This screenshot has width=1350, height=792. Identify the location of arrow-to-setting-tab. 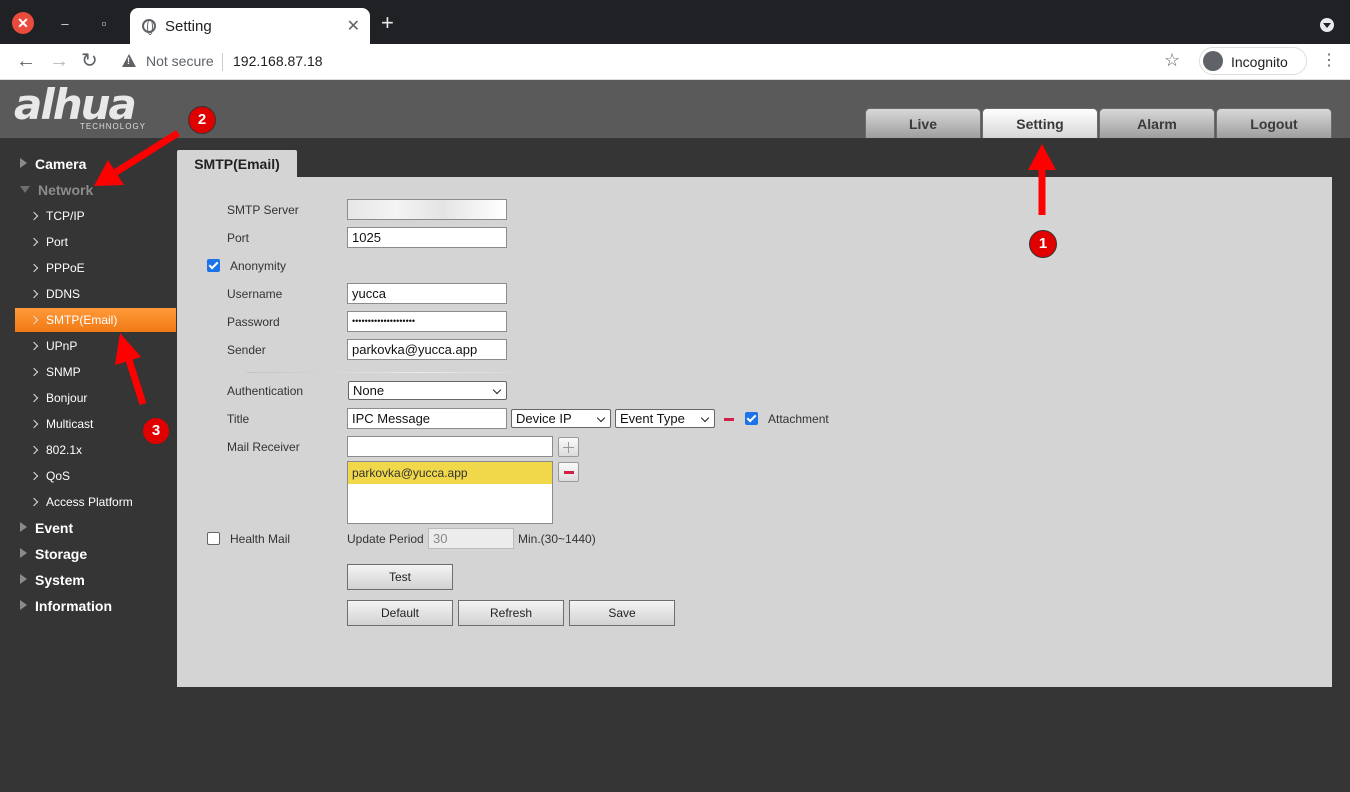
(1042, 179).